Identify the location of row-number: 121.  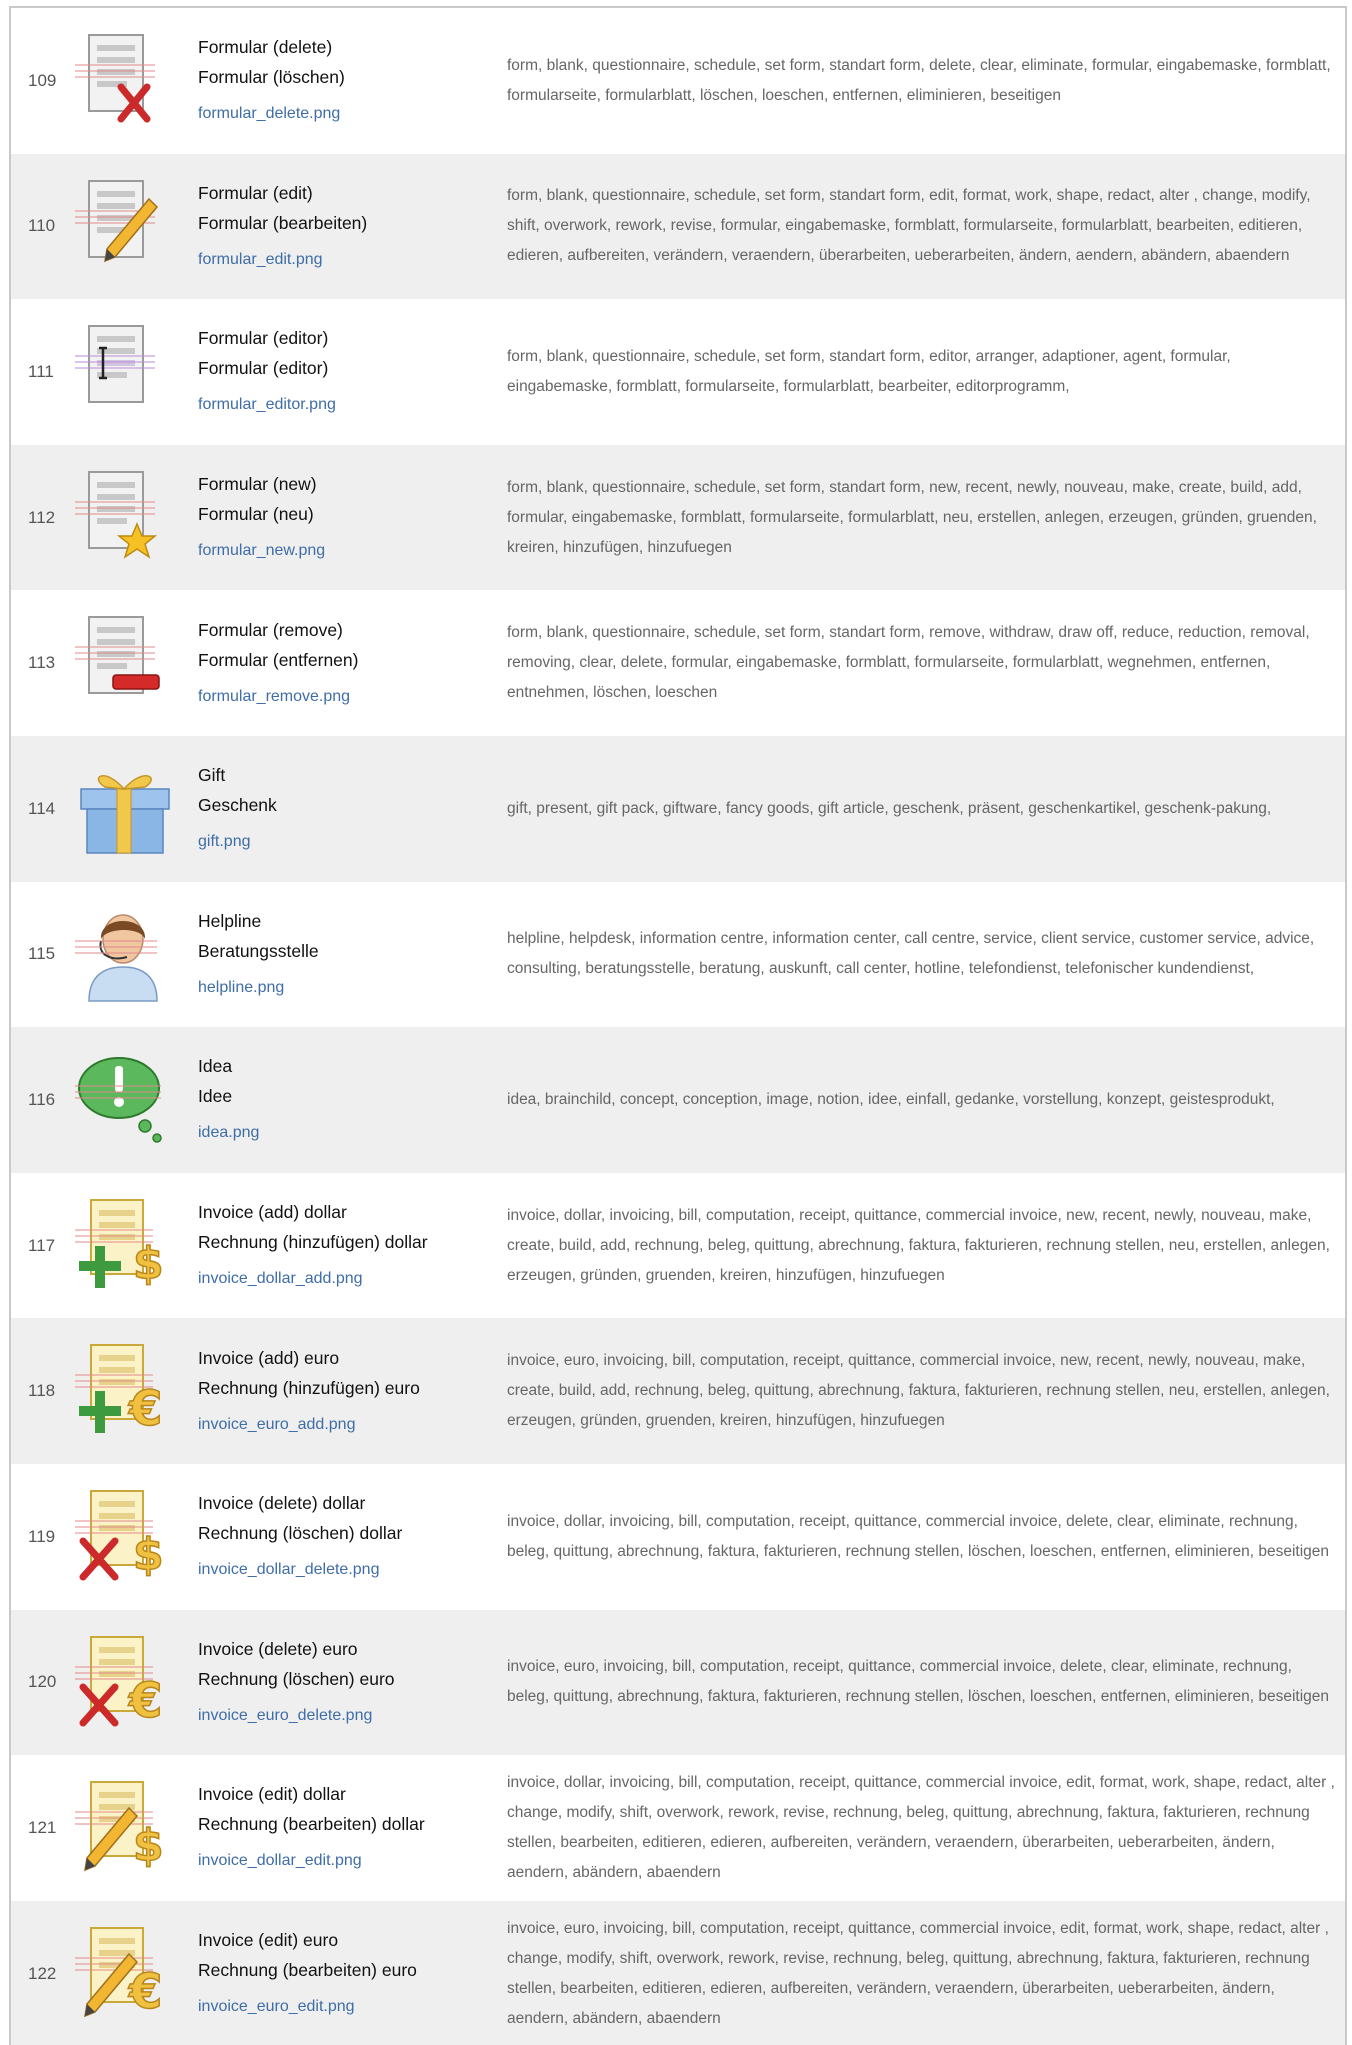
(42, 1827).